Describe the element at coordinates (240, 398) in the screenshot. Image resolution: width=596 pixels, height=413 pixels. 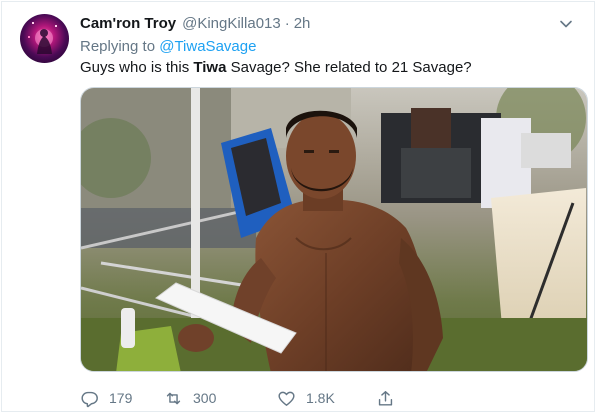
I see `tweet-actions: 179 300 1.8K` at that location.